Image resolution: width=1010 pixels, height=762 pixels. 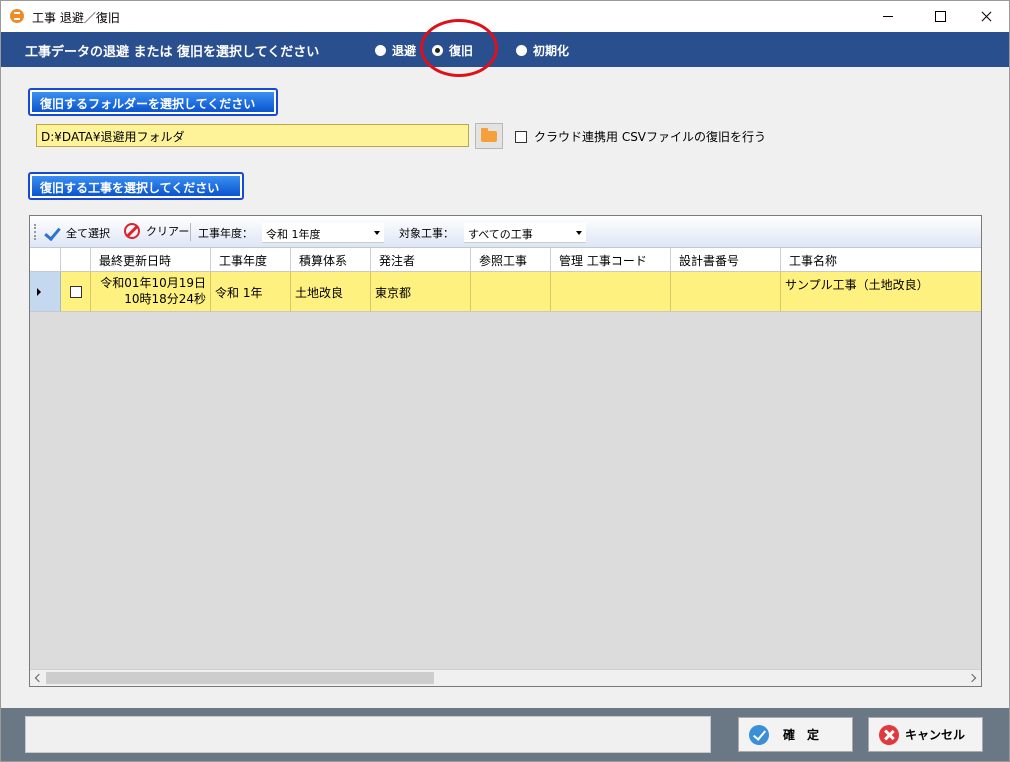 What do you see at coordinates (505, 677) in the screenshot?
I see `horizontal-scrollbar` at bounding box center [505, 677].